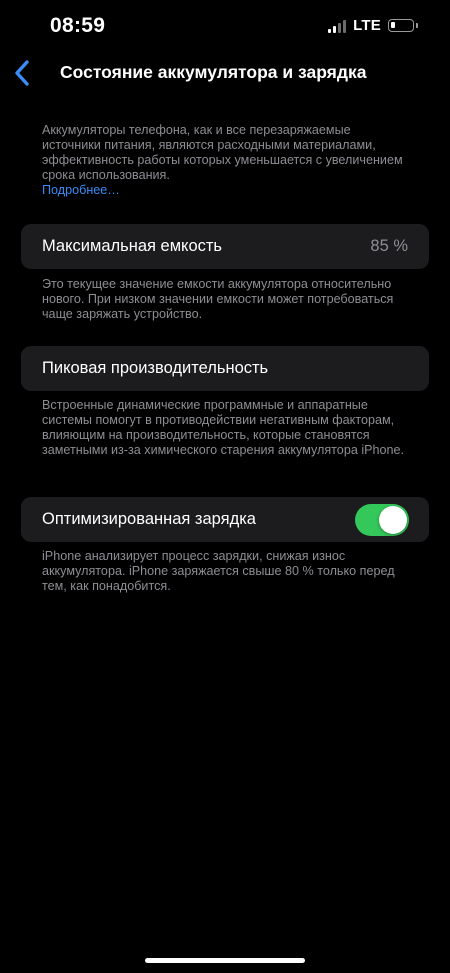 The image size is (450, 973). Describe the element at coordinates (337, 26) in the screenshot. I see `cellular-signal-icon` at that location.